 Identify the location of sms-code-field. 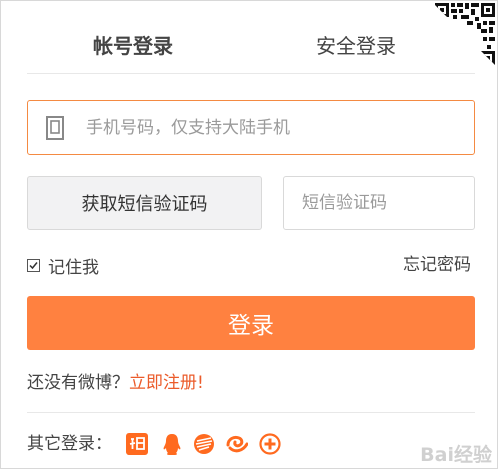
(379, 203).